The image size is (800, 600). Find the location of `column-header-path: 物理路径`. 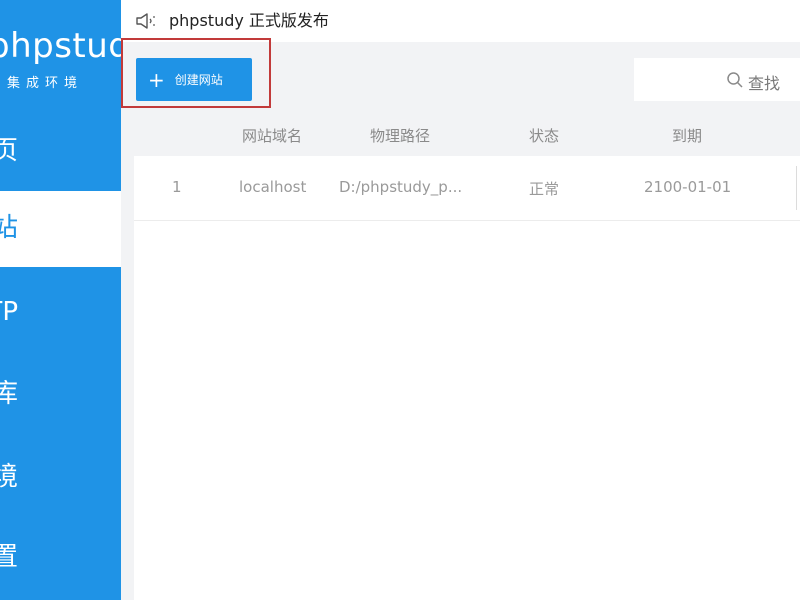

column-header-path: 物理路径 is located at coordinates (400, 135).